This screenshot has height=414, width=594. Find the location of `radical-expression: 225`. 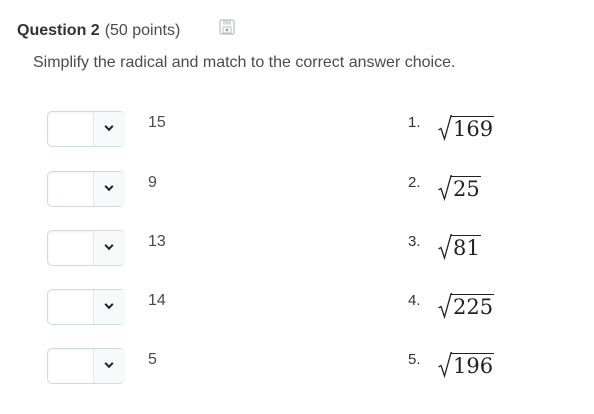

radical-expression: 225 is located at coordinates (466, 304).